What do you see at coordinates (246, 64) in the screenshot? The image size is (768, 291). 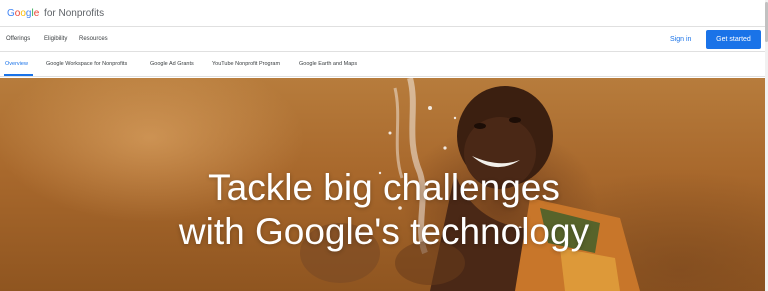 I see `tab-youtube-nonprofit: YouTube Nonprofit Program` at bounding box center [246, 64].